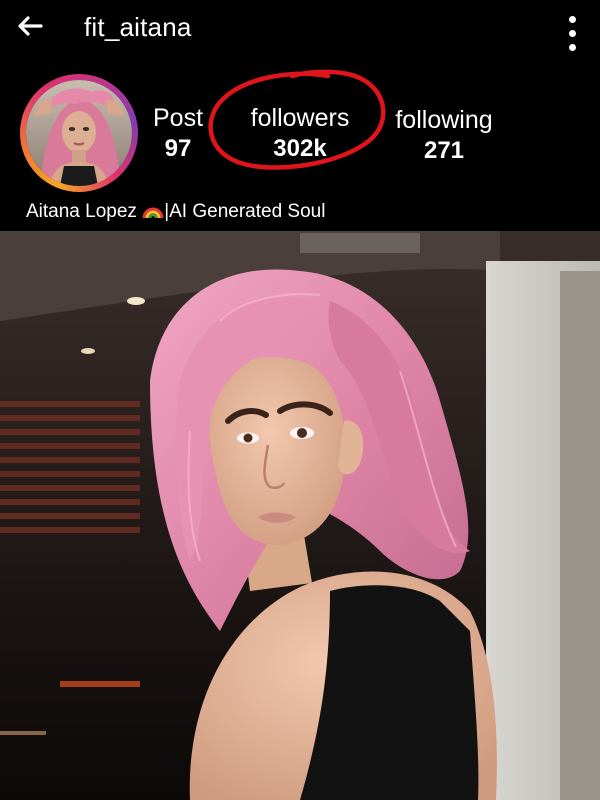 Image resolution: width=600 pixels, height=800 pixels. Describe the element at coordinates (138, 27) in the screenshot. I see `profile-username: fit_aitana` at that location.